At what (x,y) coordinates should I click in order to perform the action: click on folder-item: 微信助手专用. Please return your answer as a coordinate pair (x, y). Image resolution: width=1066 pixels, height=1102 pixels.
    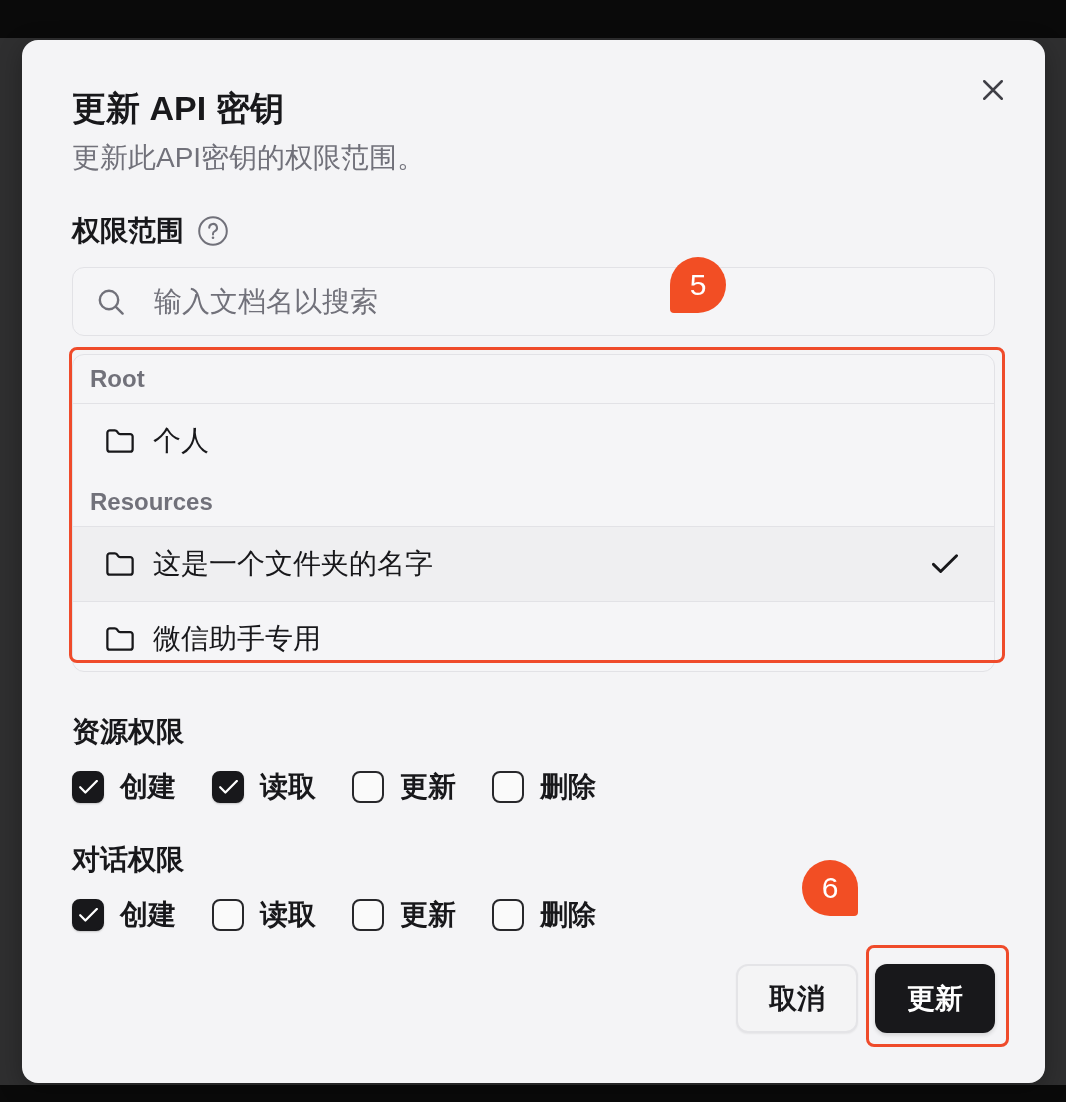
    Looking at the image, I should click on (533, 636).